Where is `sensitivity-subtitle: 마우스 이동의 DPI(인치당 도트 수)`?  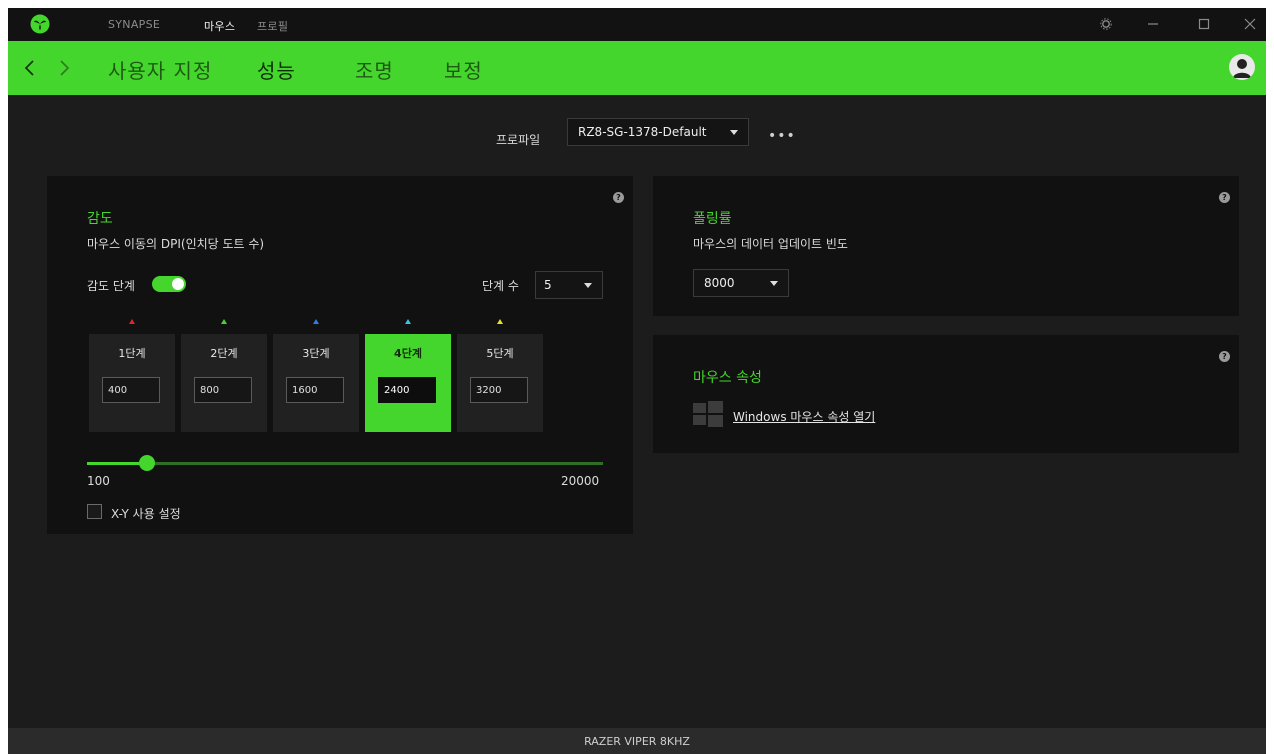 sensitivity-subtitle: 마우스 이동의 DPI(인치당 도트 수) is located at coordinates (176, 244).